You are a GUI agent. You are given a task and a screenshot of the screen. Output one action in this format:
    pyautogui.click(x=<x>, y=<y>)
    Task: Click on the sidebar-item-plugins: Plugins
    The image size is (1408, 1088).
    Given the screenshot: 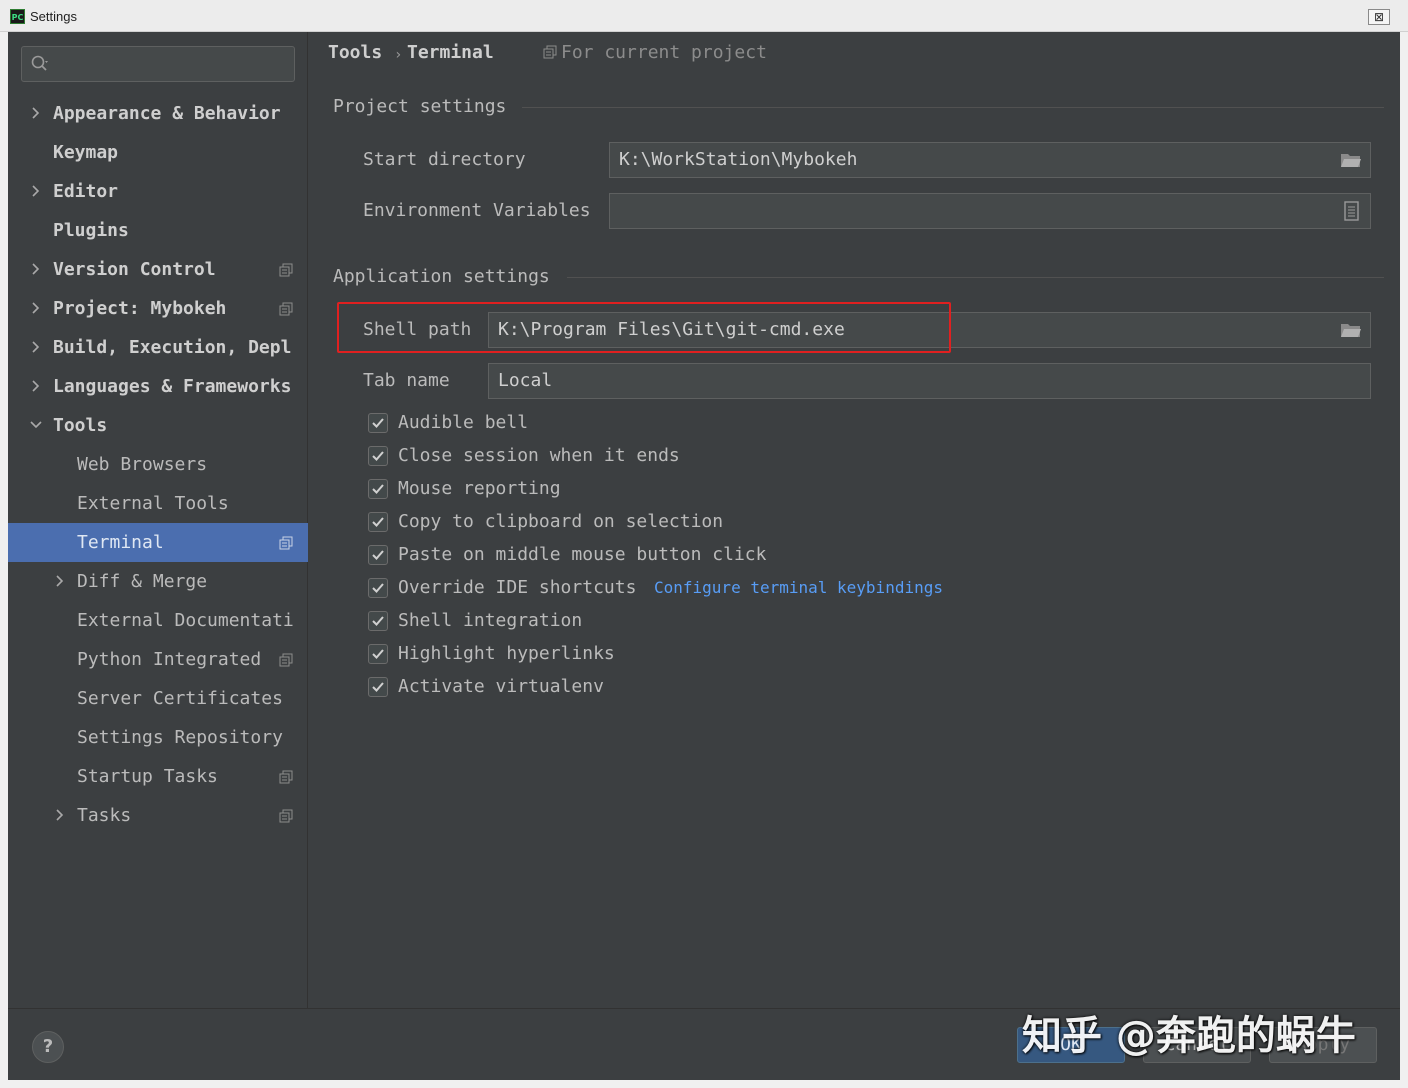 What is the action you would take?
    pyautogui.click(x=158, y=230)
    